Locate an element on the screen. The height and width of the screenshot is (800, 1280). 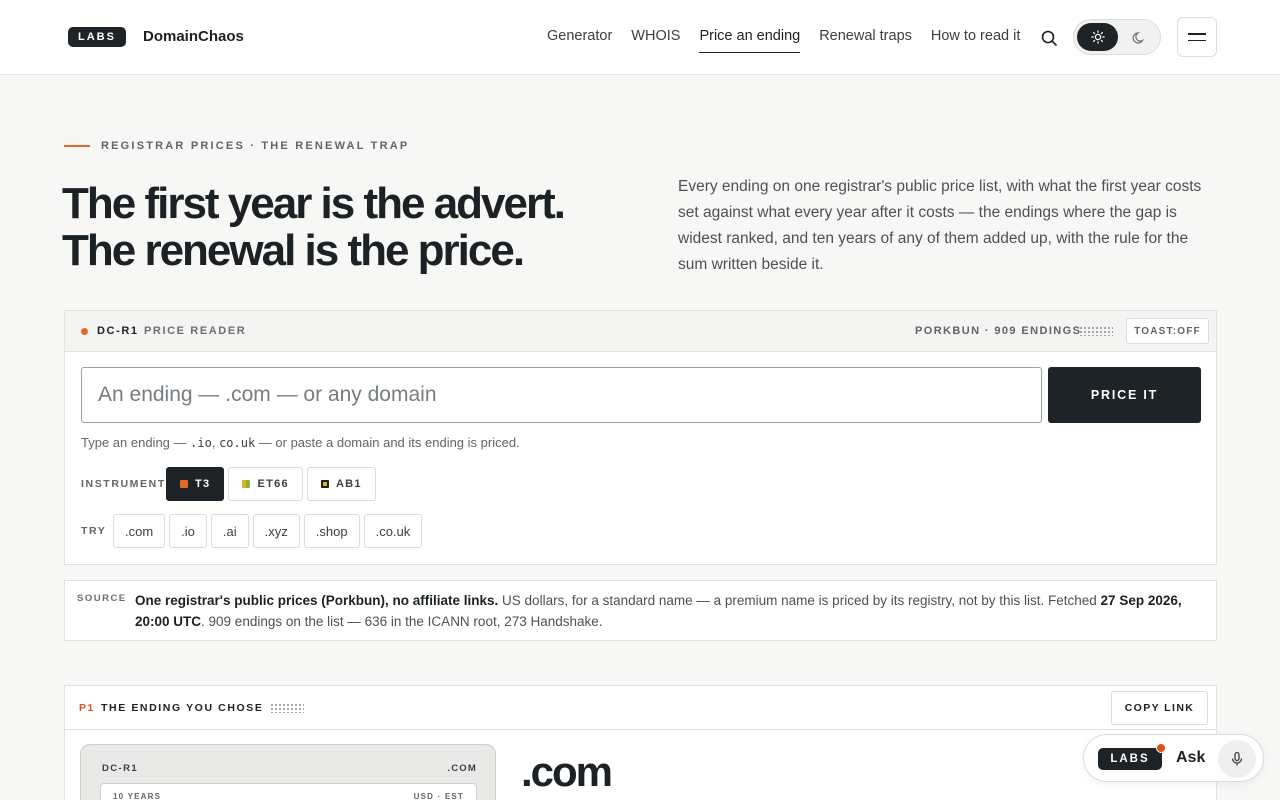
nav-price-an-ending: Price an ending is located at coordinates (749, 40).